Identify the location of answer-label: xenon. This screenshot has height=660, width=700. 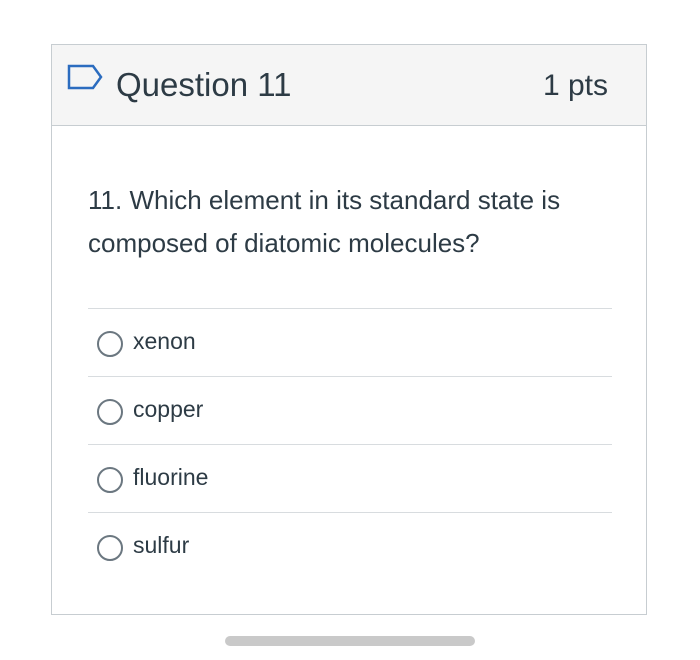
(164, 341).